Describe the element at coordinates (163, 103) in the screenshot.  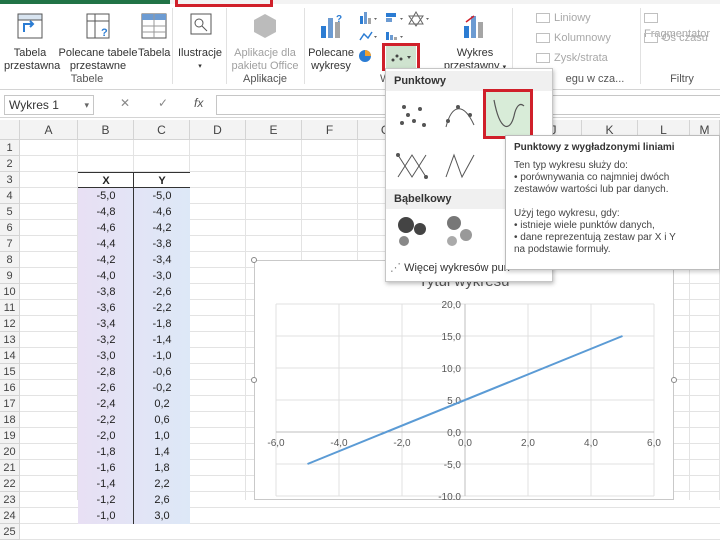
I see `enter-icon: ✓` at that location.